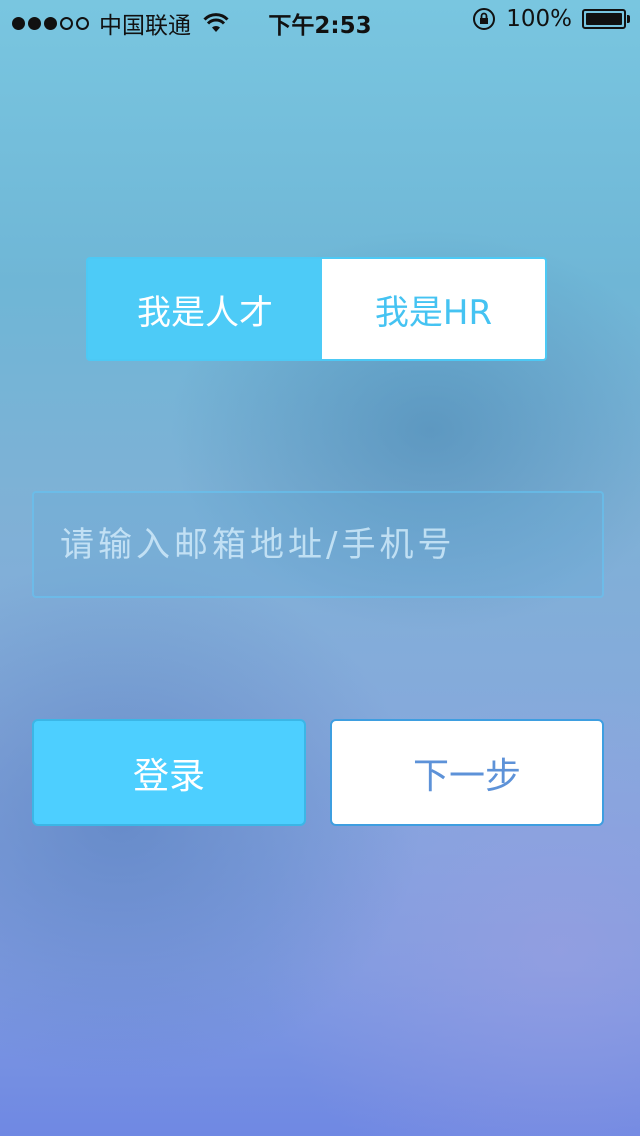  I want to click on status-right: 100%, so click(552, 19).